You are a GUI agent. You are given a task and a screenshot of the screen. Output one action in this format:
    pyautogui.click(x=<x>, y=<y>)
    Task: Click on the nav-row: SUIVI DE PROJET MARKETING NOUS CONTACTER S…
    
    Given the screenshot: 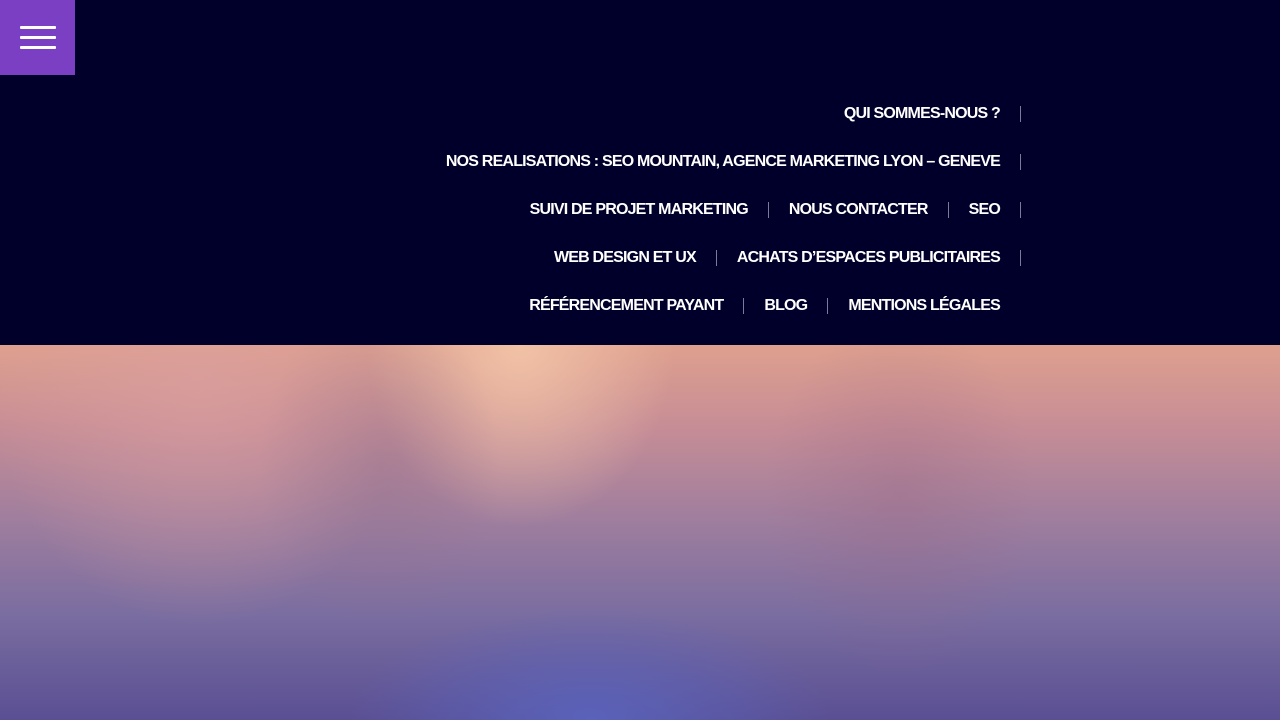 What is the action you would take?
    pyautogui.click(x=775, y=210)
    